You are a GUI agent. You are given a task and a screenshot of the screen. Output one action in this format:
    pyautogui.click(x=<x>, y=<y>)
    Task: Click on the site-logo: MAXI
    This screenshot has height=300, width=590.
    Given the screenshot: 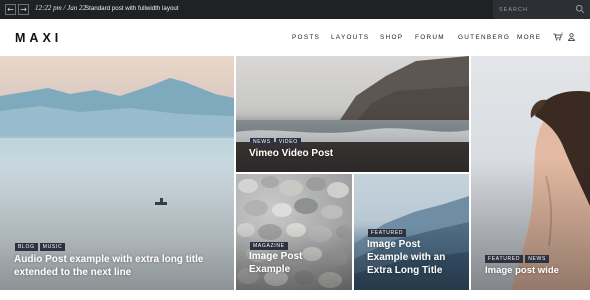 What is the action you would take?
    pyautogui.click(x=38, y=38)
    